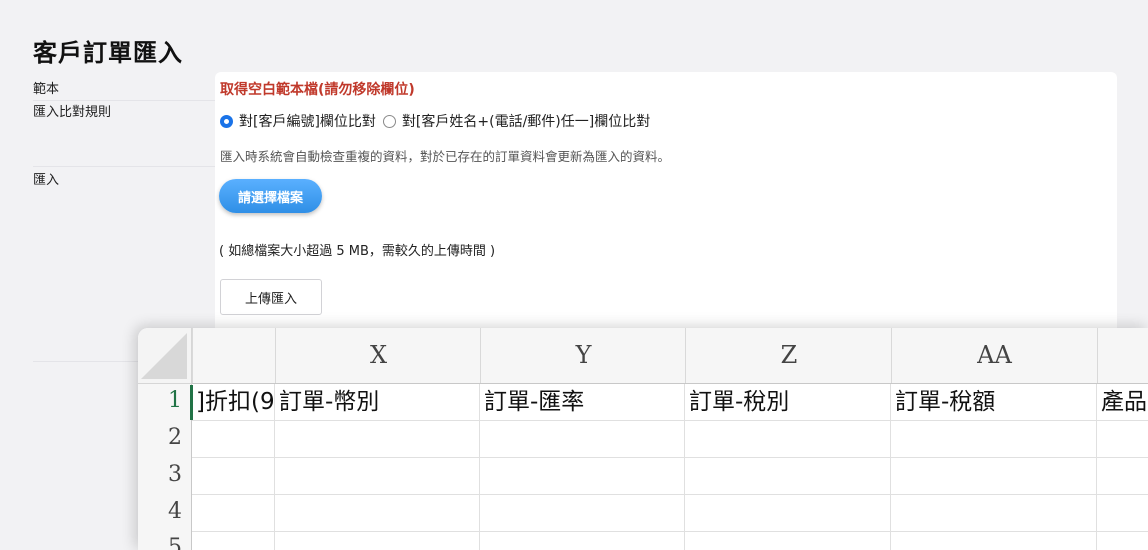 The width and height of the screenshot is (1148, 550). Describe the element at coordinates (357, 251) in the screenshot. I see `file-size-note: ( 如總檔案大小超過 5 MB，需較久的上傳時間 )` at that location.